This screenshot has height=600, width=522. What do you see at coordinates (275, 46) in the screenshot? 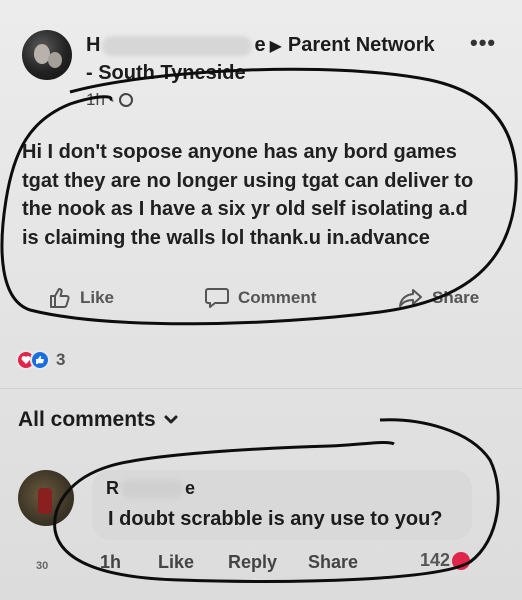
I see `triangle-right-icon: ▶` at bounding box center [275, 46].